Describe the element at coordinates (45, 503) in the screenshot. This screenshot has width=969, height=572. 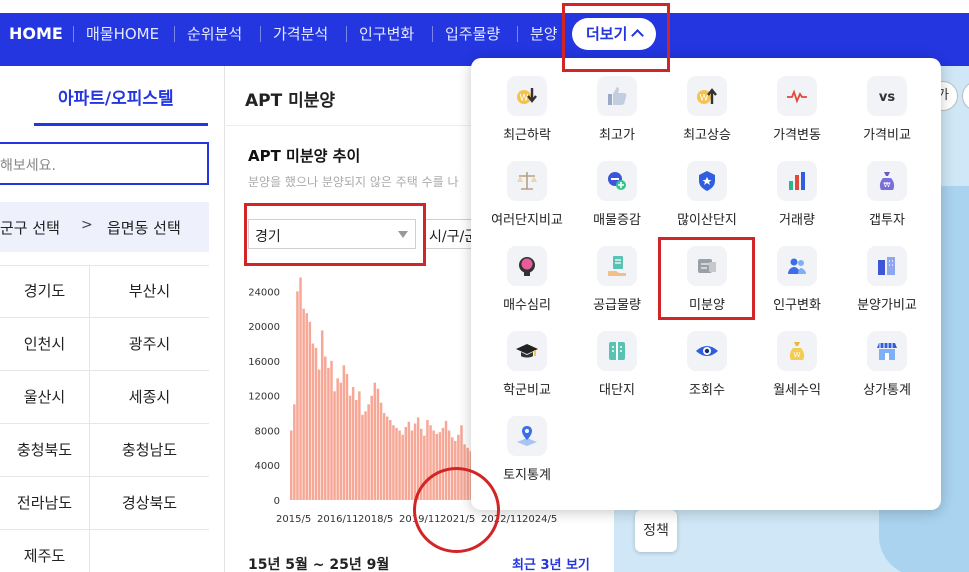
I see `city-item: 전라남도` at that location.